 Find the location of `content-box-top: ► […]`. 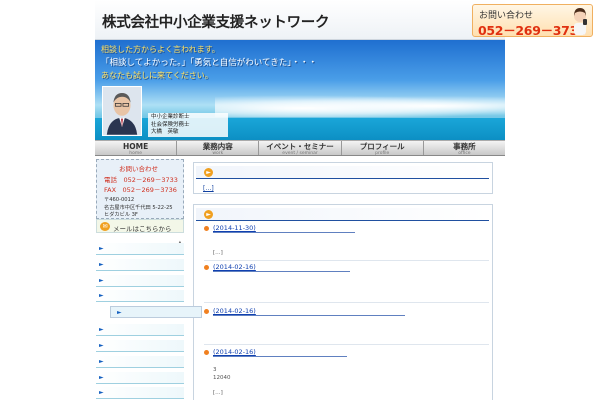

content-box-top: ► […] is located at coordinates (343, 178).